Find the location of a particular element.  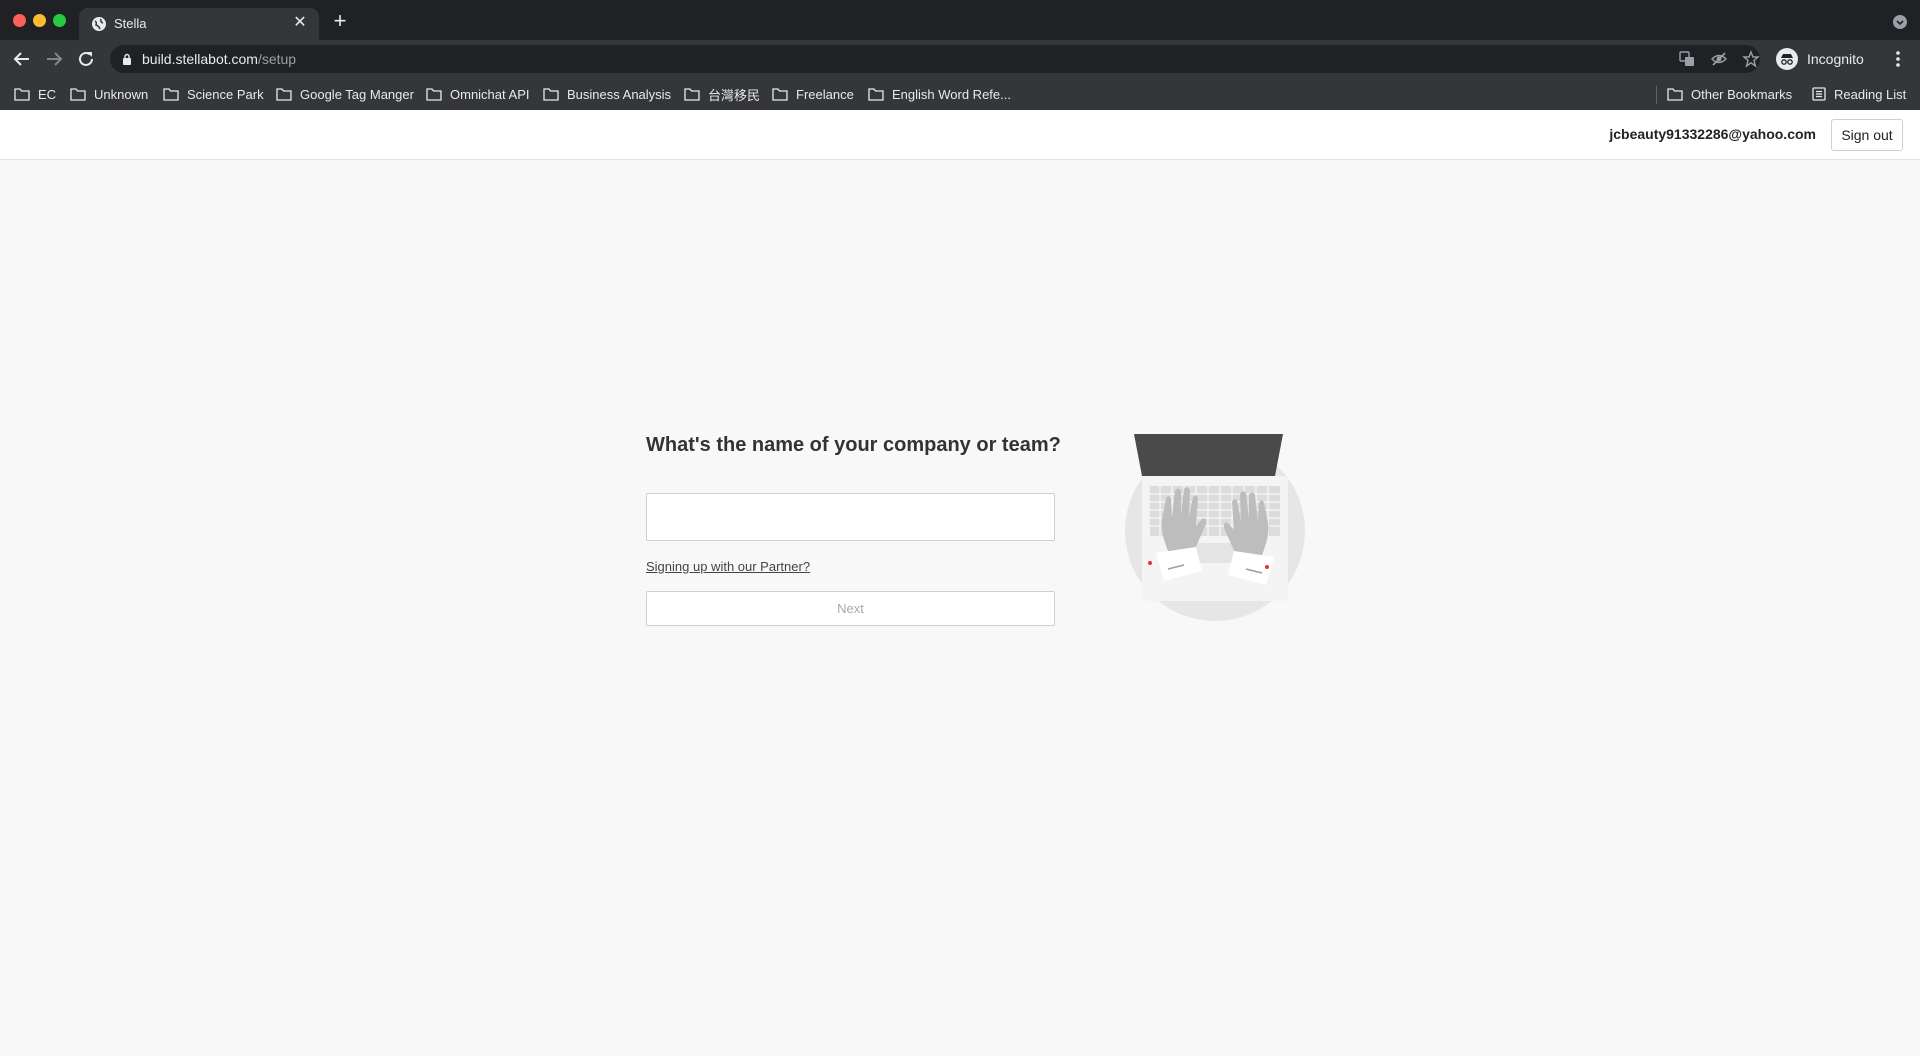

bookmark-folder: 台灣移民 is located at coordinates (722, 94).